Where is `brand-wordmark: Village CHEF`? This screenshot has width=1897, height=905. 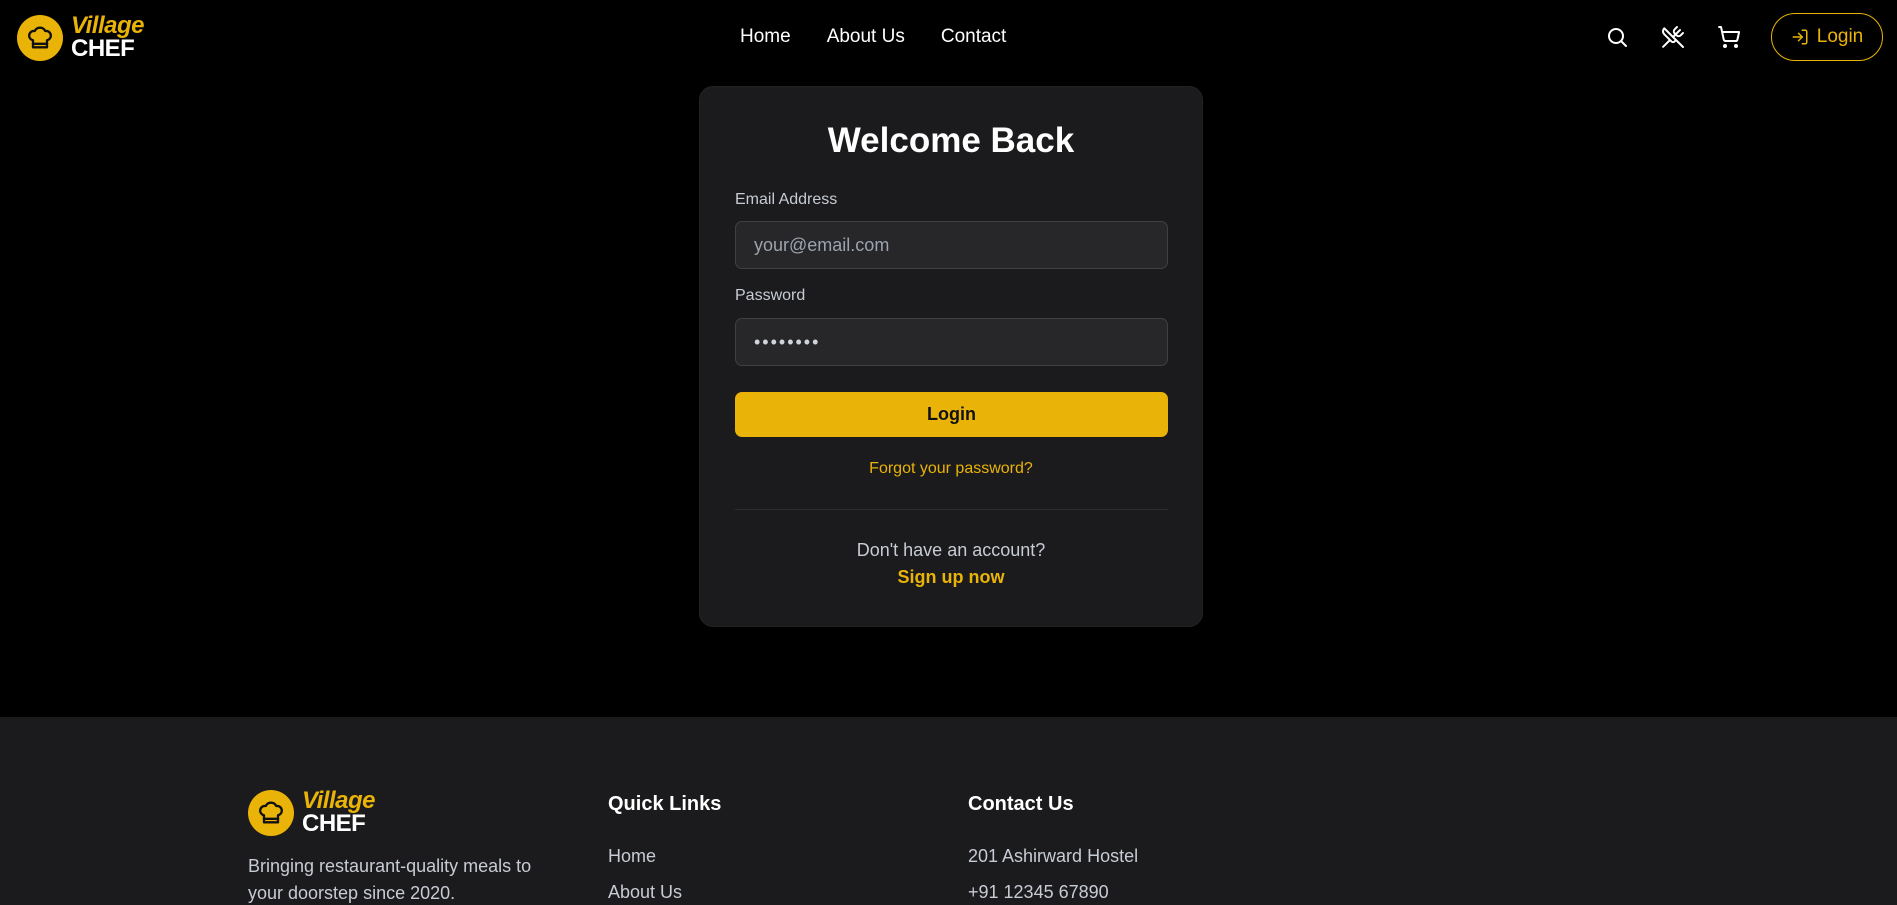 brand-wordmark: Village CHEF is located at coordinates (107, 37).